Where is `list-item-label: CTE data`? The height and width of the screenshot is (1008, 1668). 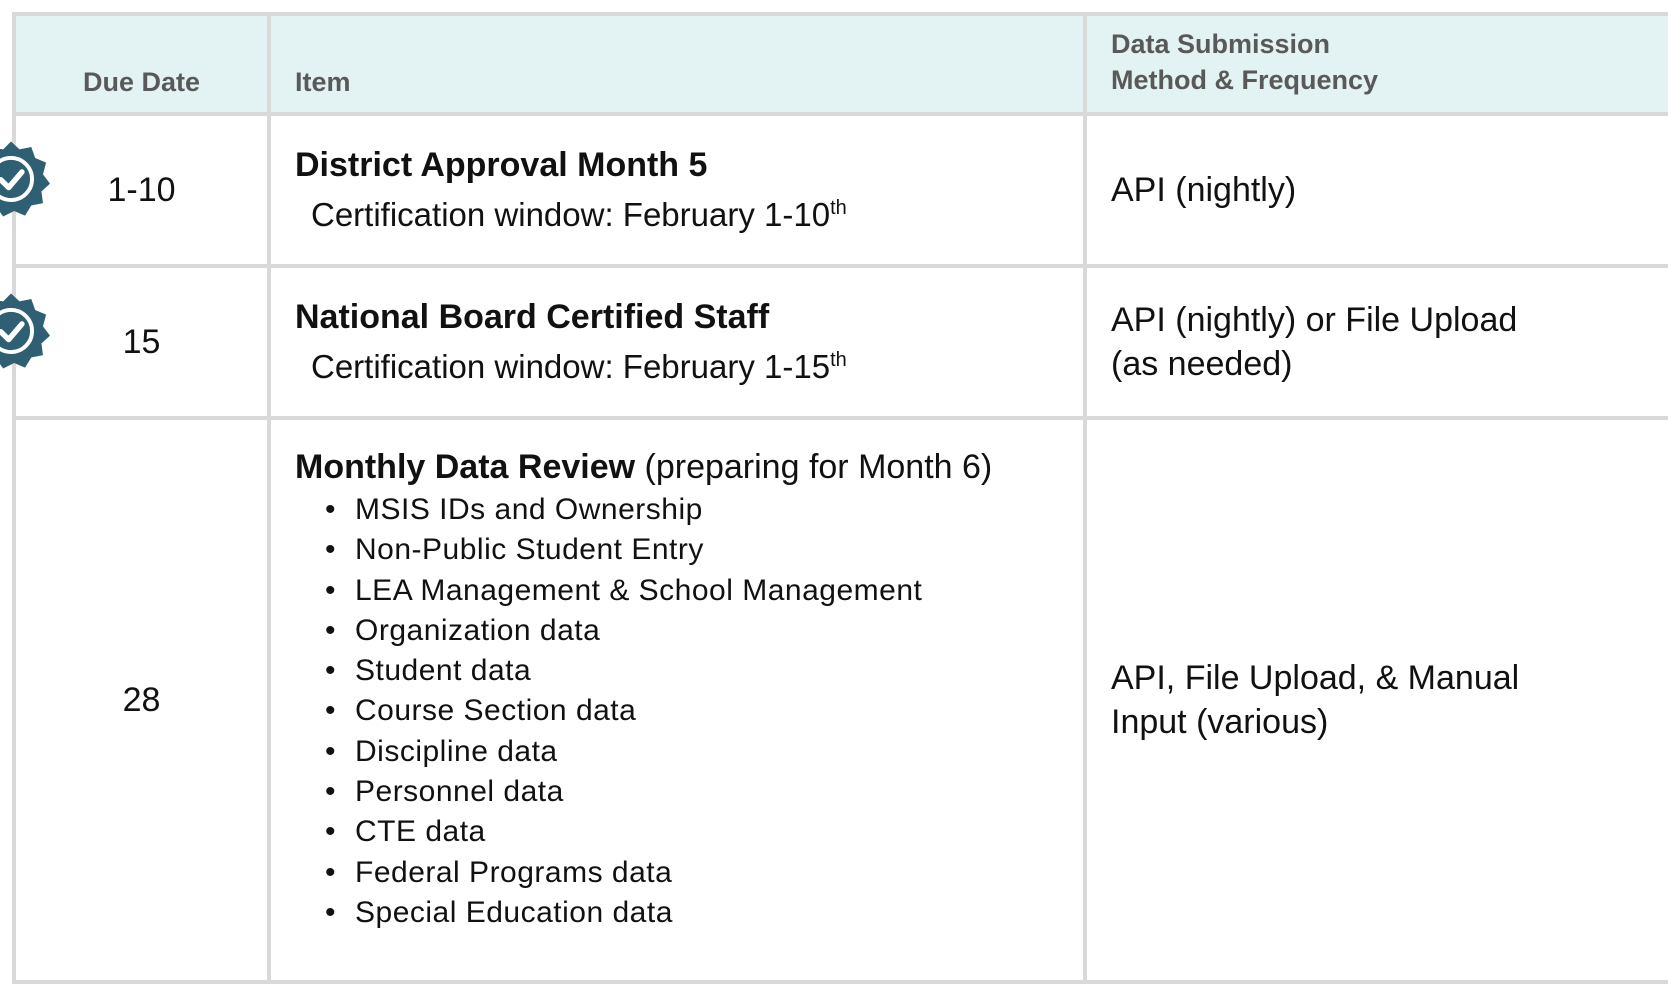
list-item-label: CTE data is located at coordinates (420, 832).